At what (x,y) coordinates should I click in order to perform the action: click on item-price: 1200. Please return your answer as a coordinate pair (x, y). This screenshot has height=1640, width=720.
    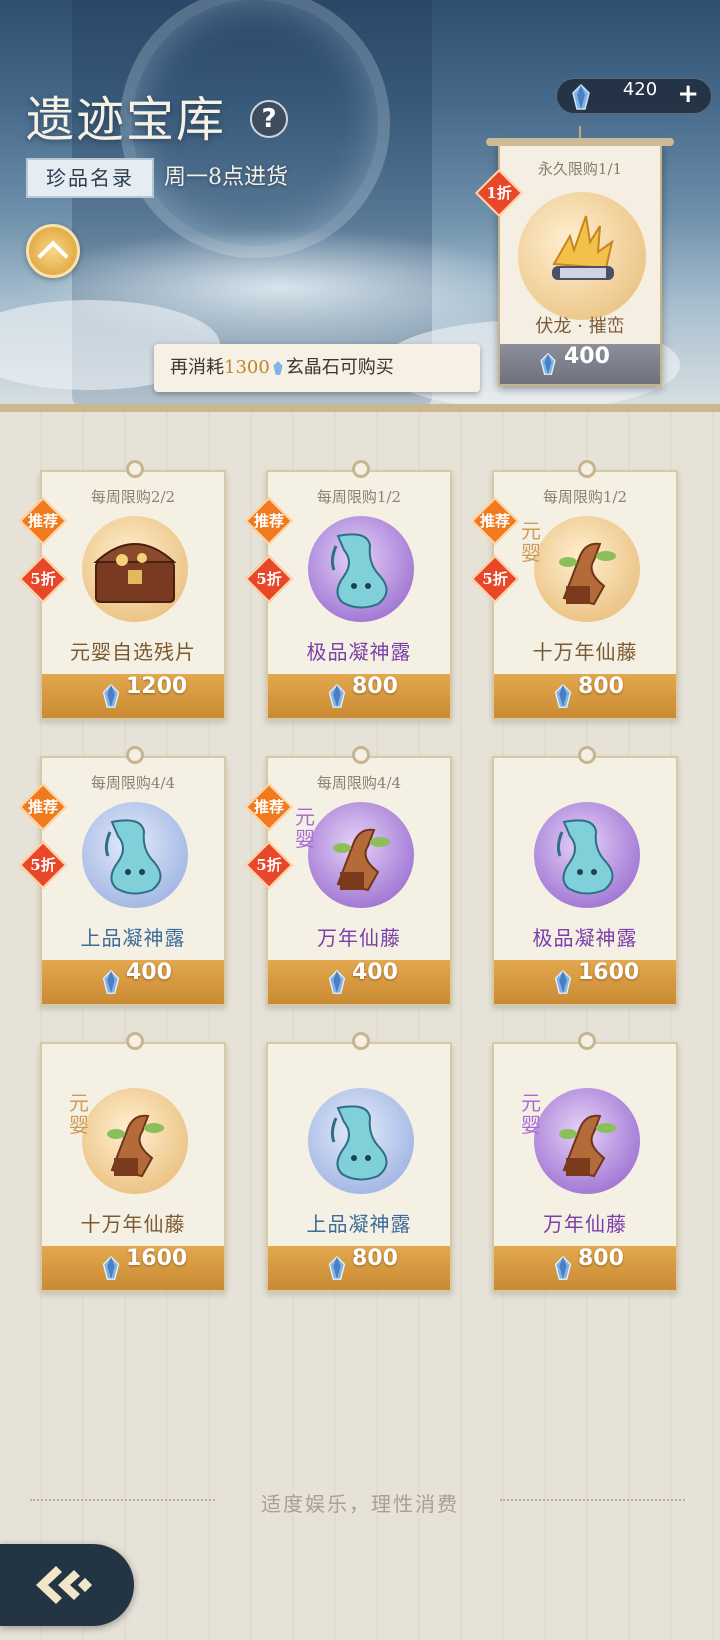
    Looking at the image, I should click on (157, 686).